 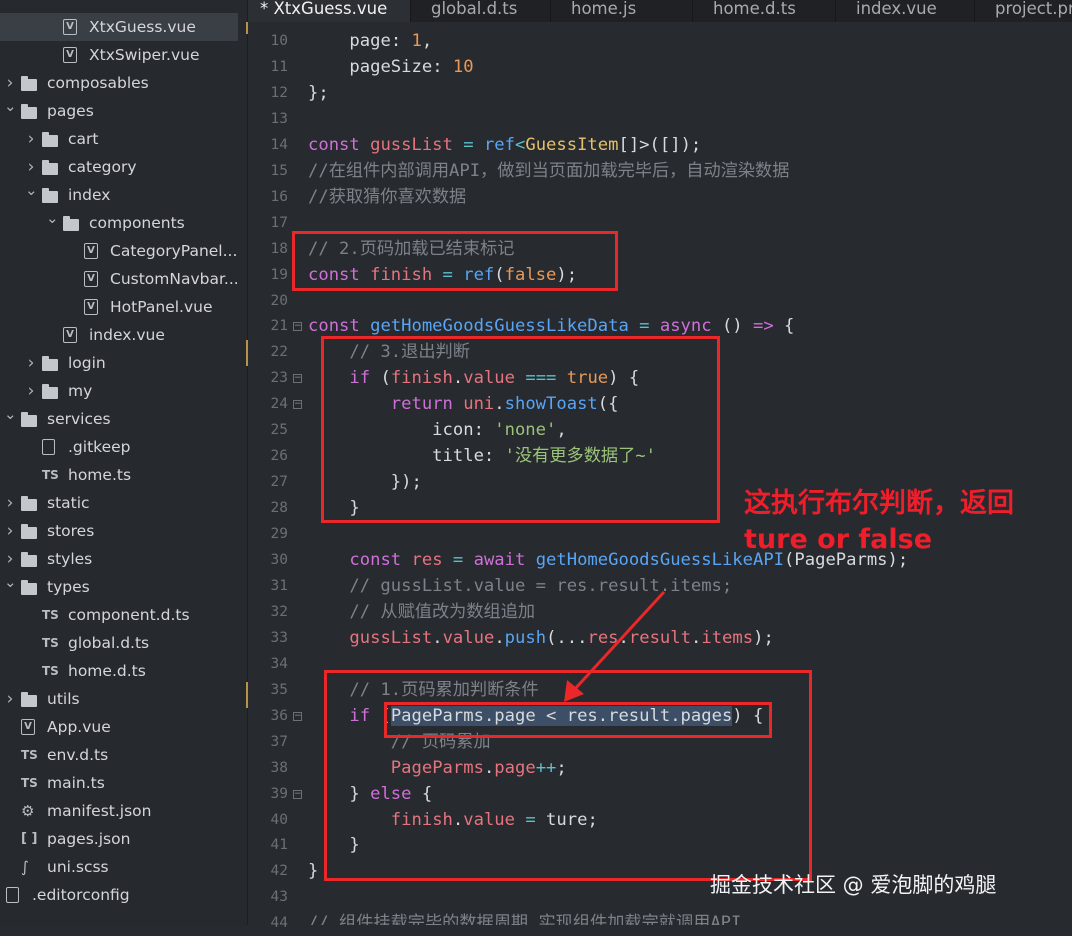 What do you see at coordinates (107, 671) in the screenshot?
I see `file-label: home.d.ts` at bounding box center [107, 671].